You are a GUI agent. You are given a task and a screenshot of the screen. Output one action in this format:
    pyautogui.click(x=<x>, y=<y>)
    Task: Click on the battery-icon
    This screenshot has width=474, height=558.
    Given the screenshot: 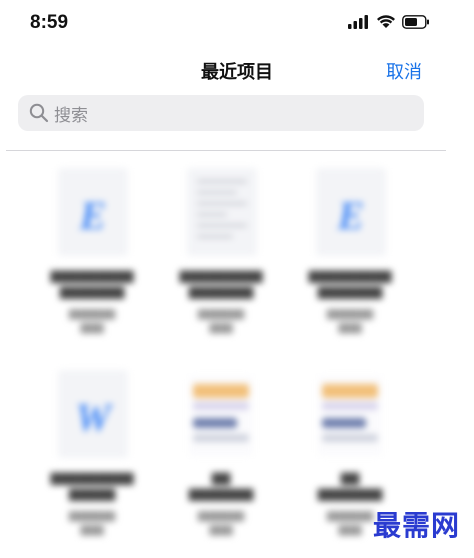 What is the action you would take?
    pyautogui.click(x=415, y=21)
    